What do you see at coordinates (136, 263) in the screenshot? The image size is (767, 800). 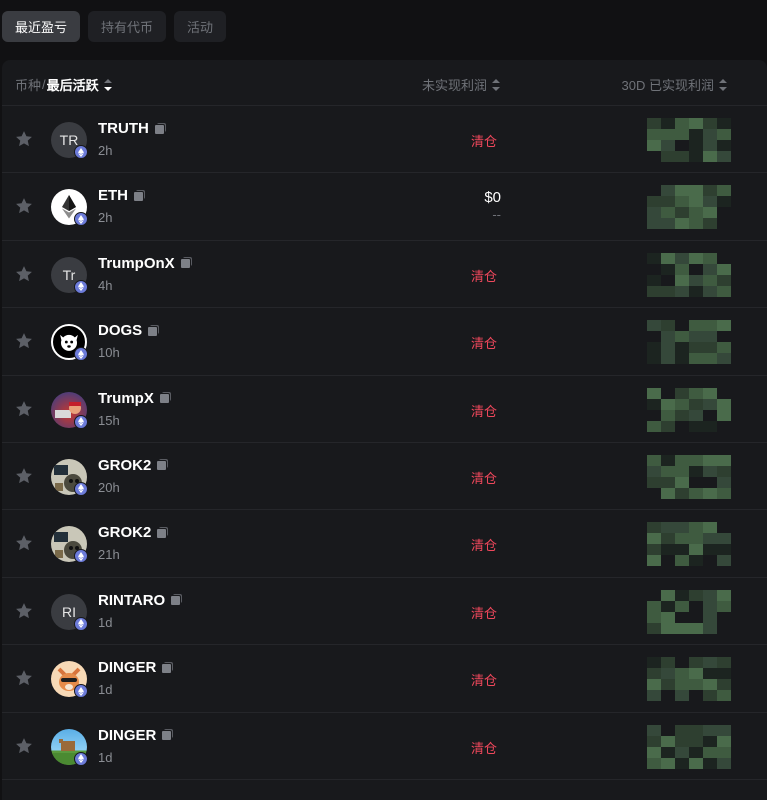 I see `token-name: TrumpOnX` at bounding box center [136, 263].